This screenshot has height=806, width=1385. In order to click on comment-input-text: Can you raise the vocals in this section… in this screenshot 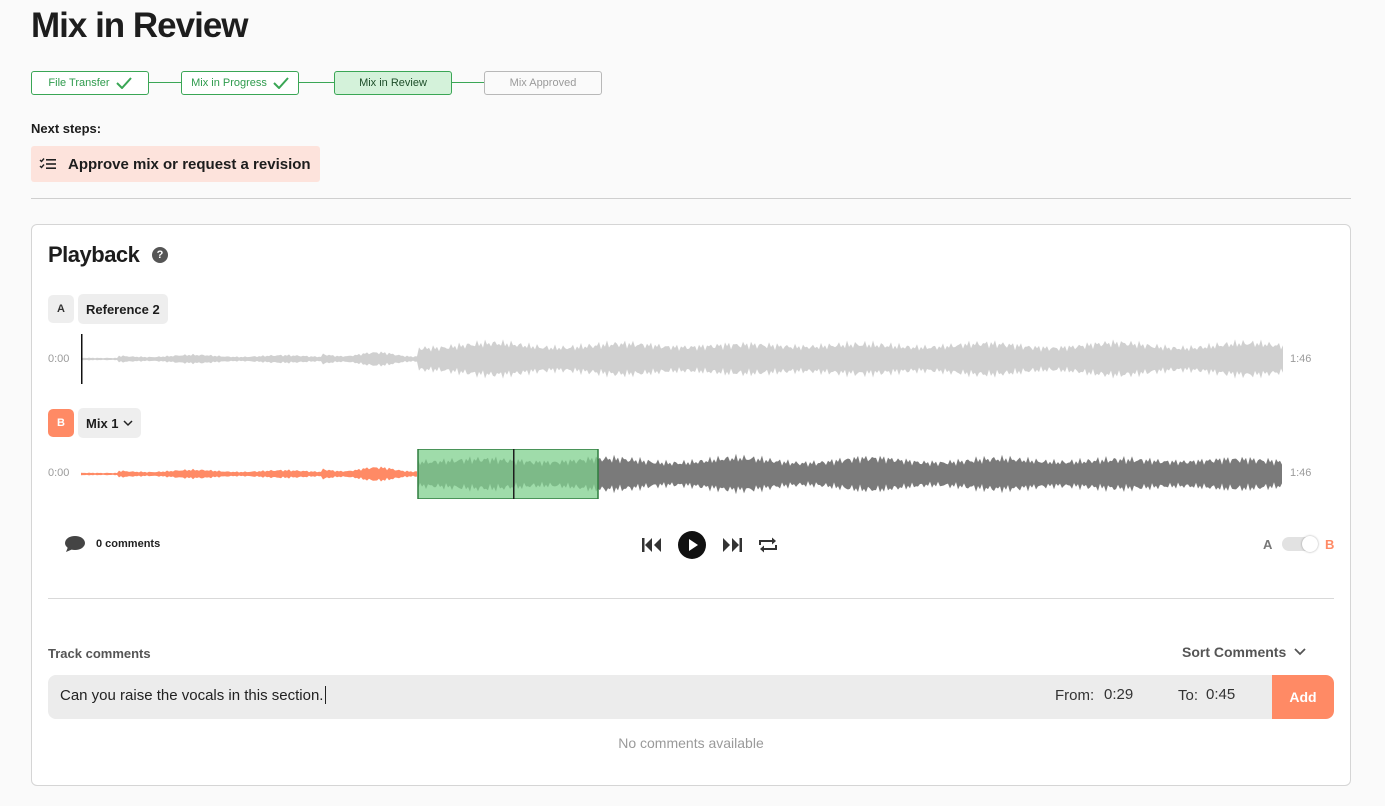, I will do `click(192, 695)`.